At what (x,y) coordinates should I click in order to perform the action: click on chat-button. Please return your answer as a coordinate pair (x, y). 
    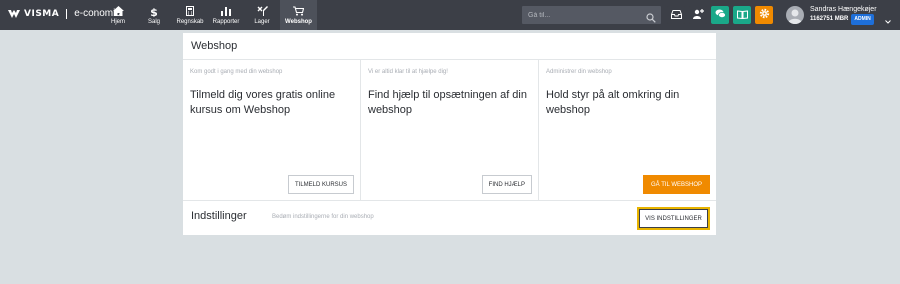
    Looking at the image, I should click on (720, 15).